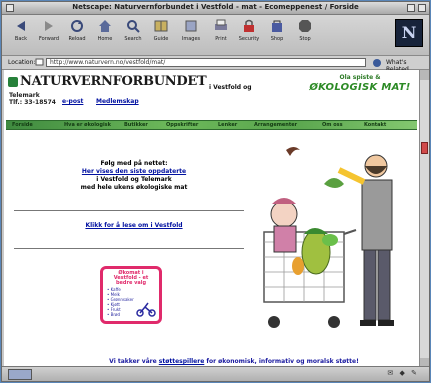  Describe the element at coordinates (161, 26) in the screenshot. I see `guide-icon` at that location.